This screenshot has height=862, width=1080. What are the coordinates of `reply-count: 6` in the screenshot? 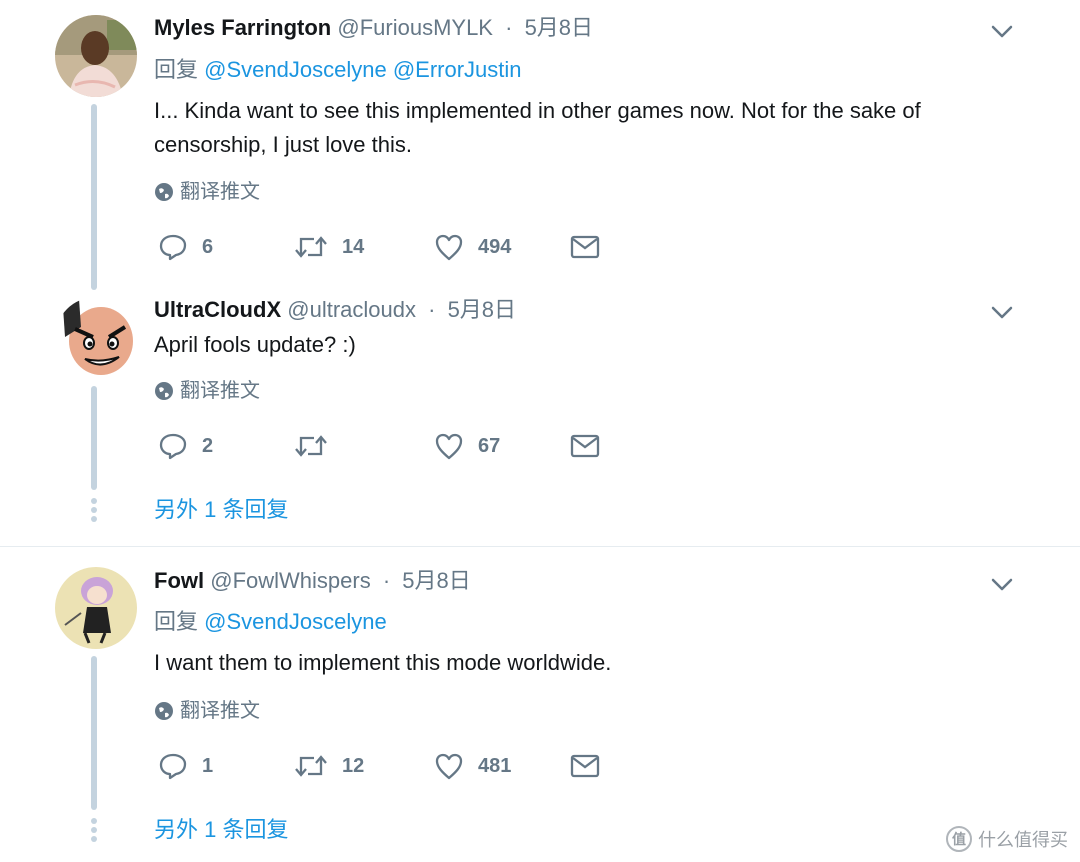 It's located at (208, 246).